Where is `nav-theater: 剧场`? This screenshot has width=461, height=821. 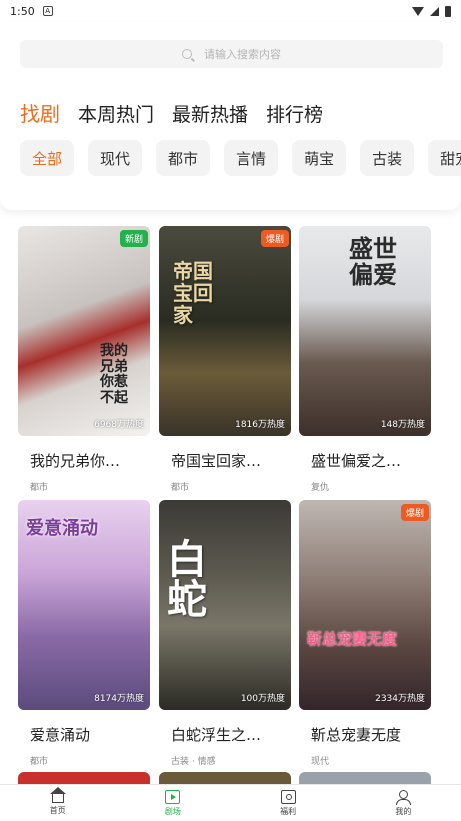 nav-theater: 剧场 is located at coordinates (172, 803).